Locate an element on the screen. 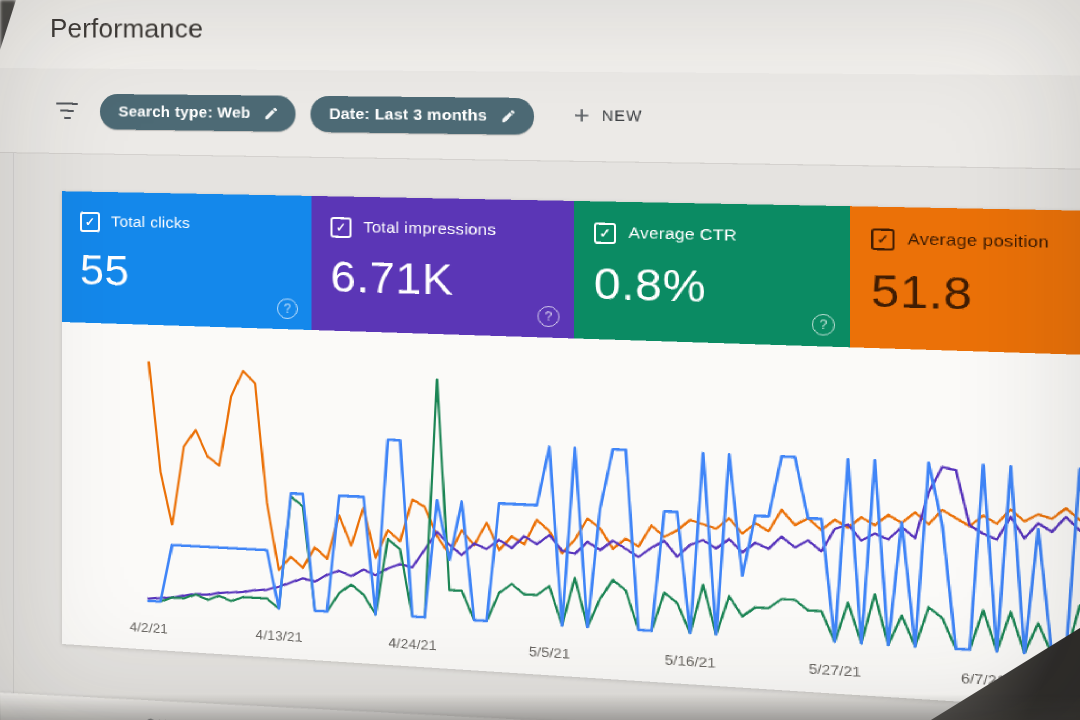  search-type-chip-label: Search type: Web is located at coordinates (184, 112).